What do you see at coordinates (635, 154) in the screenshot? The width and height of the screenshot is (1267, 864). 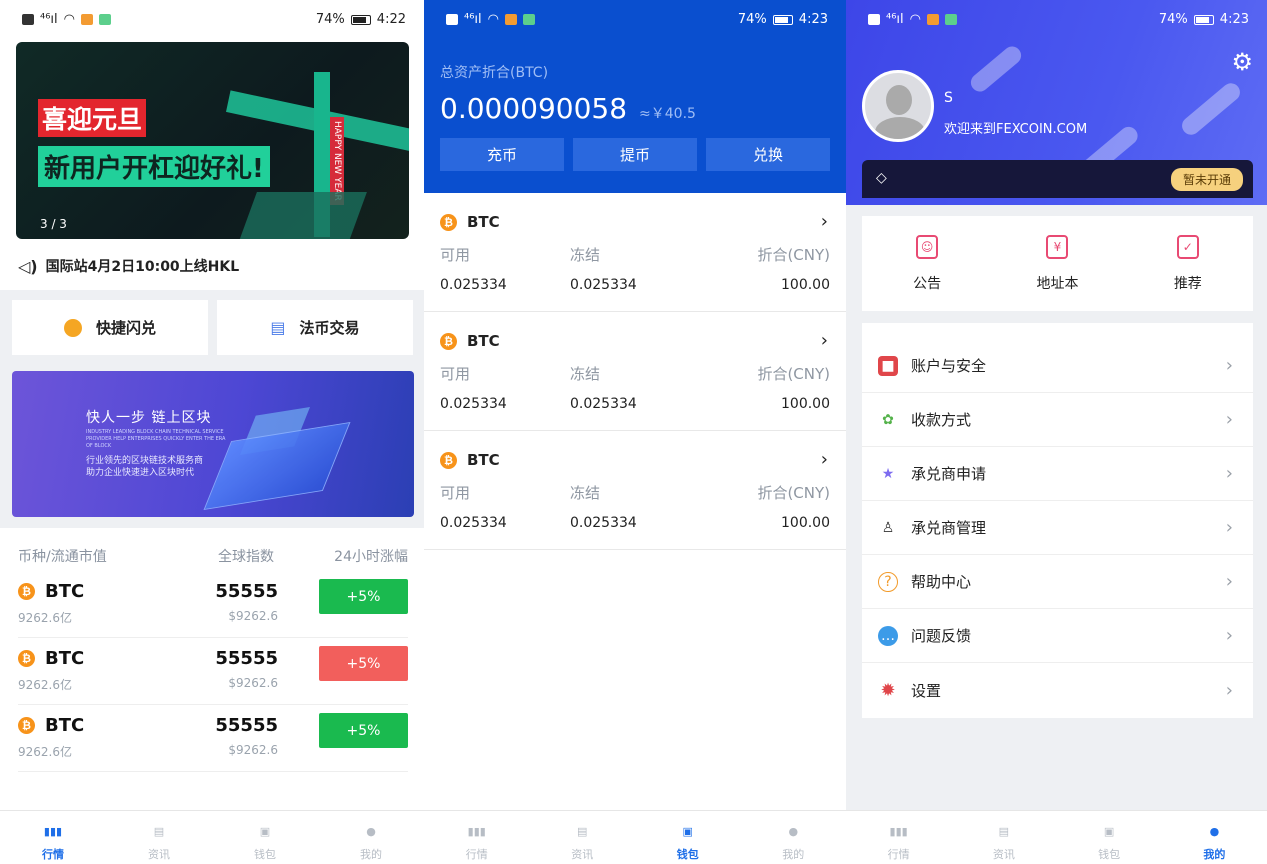 I see `withdraw-button: 提币` at bounding box center [635, 154].